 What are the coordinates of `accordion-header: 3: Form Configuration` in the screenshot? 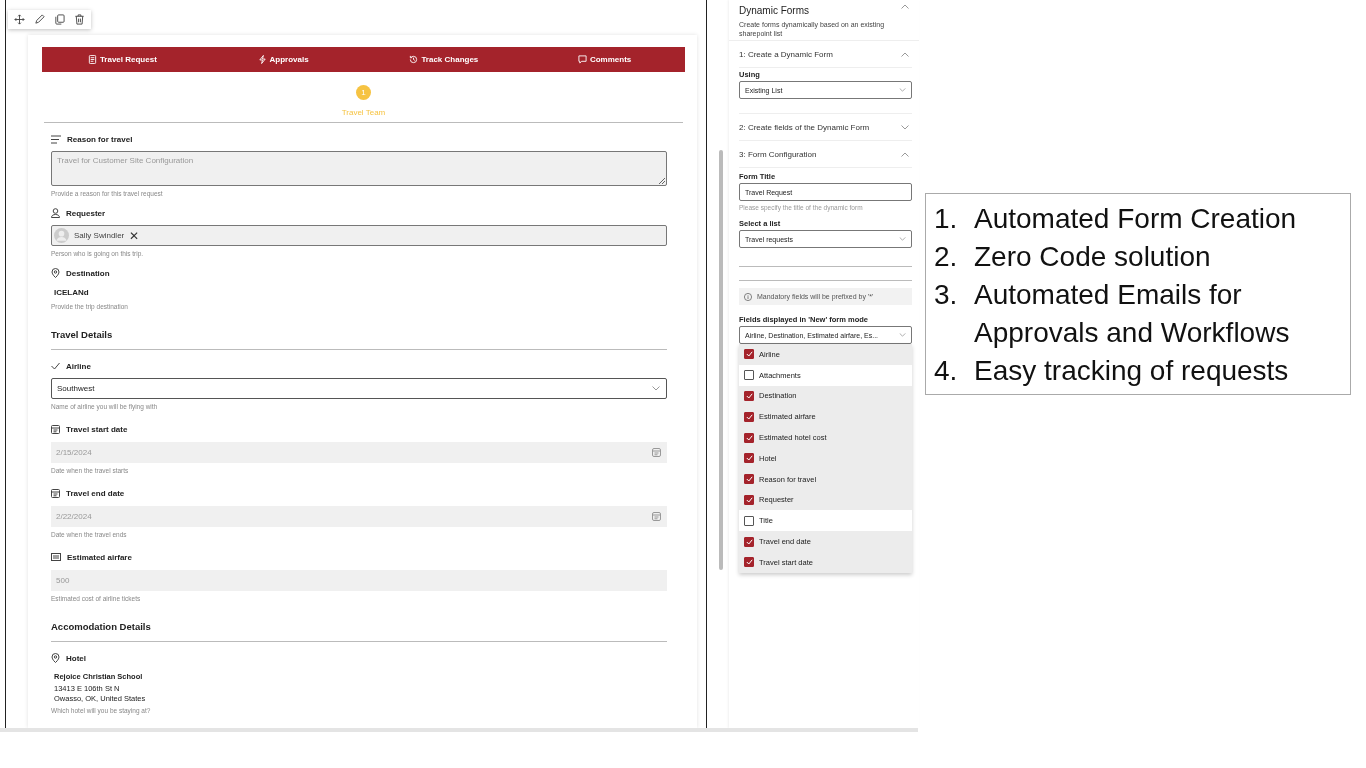 It's located at (825, 154).